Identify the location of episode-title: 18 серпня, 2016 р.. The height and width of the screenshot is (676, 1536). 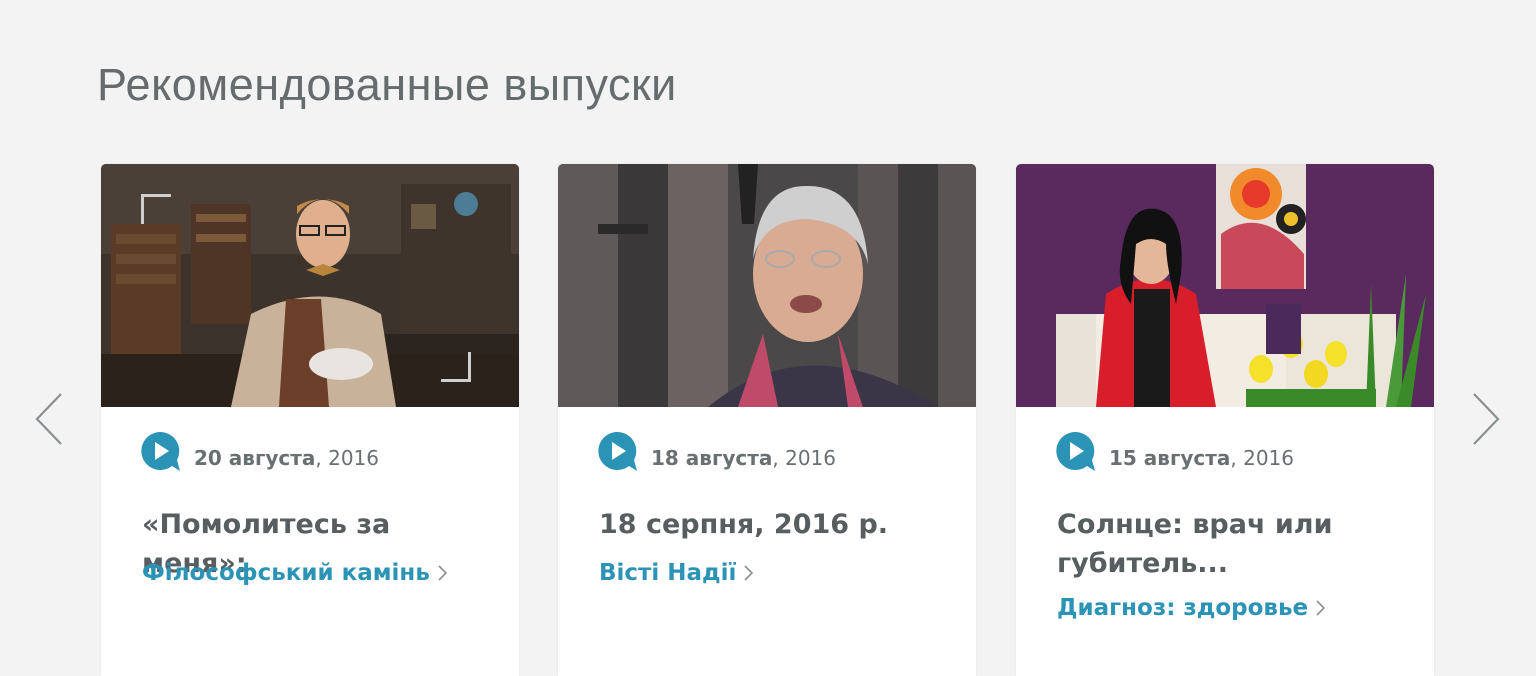
(774, 524).